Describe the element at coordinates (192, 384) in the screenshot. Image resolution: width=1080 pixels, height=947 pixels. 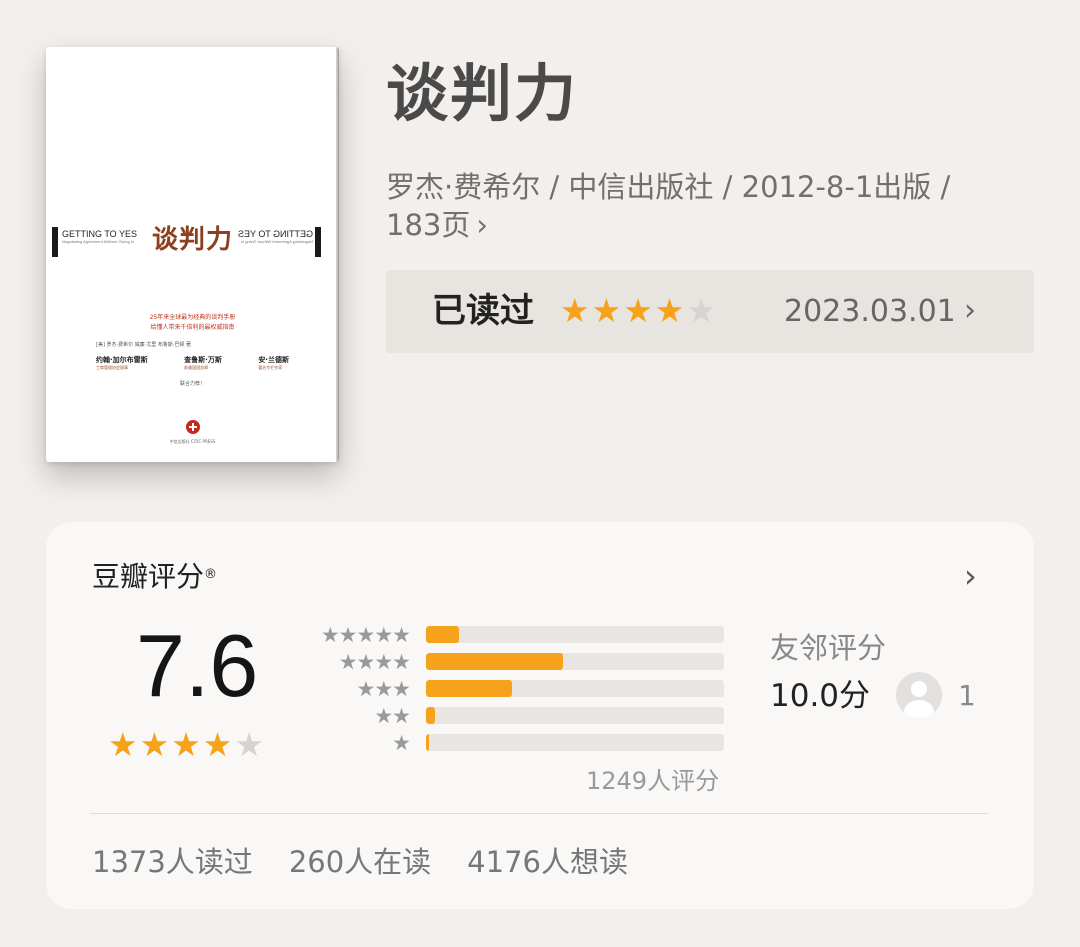
I see `cover-tagline: 联合力荐！` at that location.